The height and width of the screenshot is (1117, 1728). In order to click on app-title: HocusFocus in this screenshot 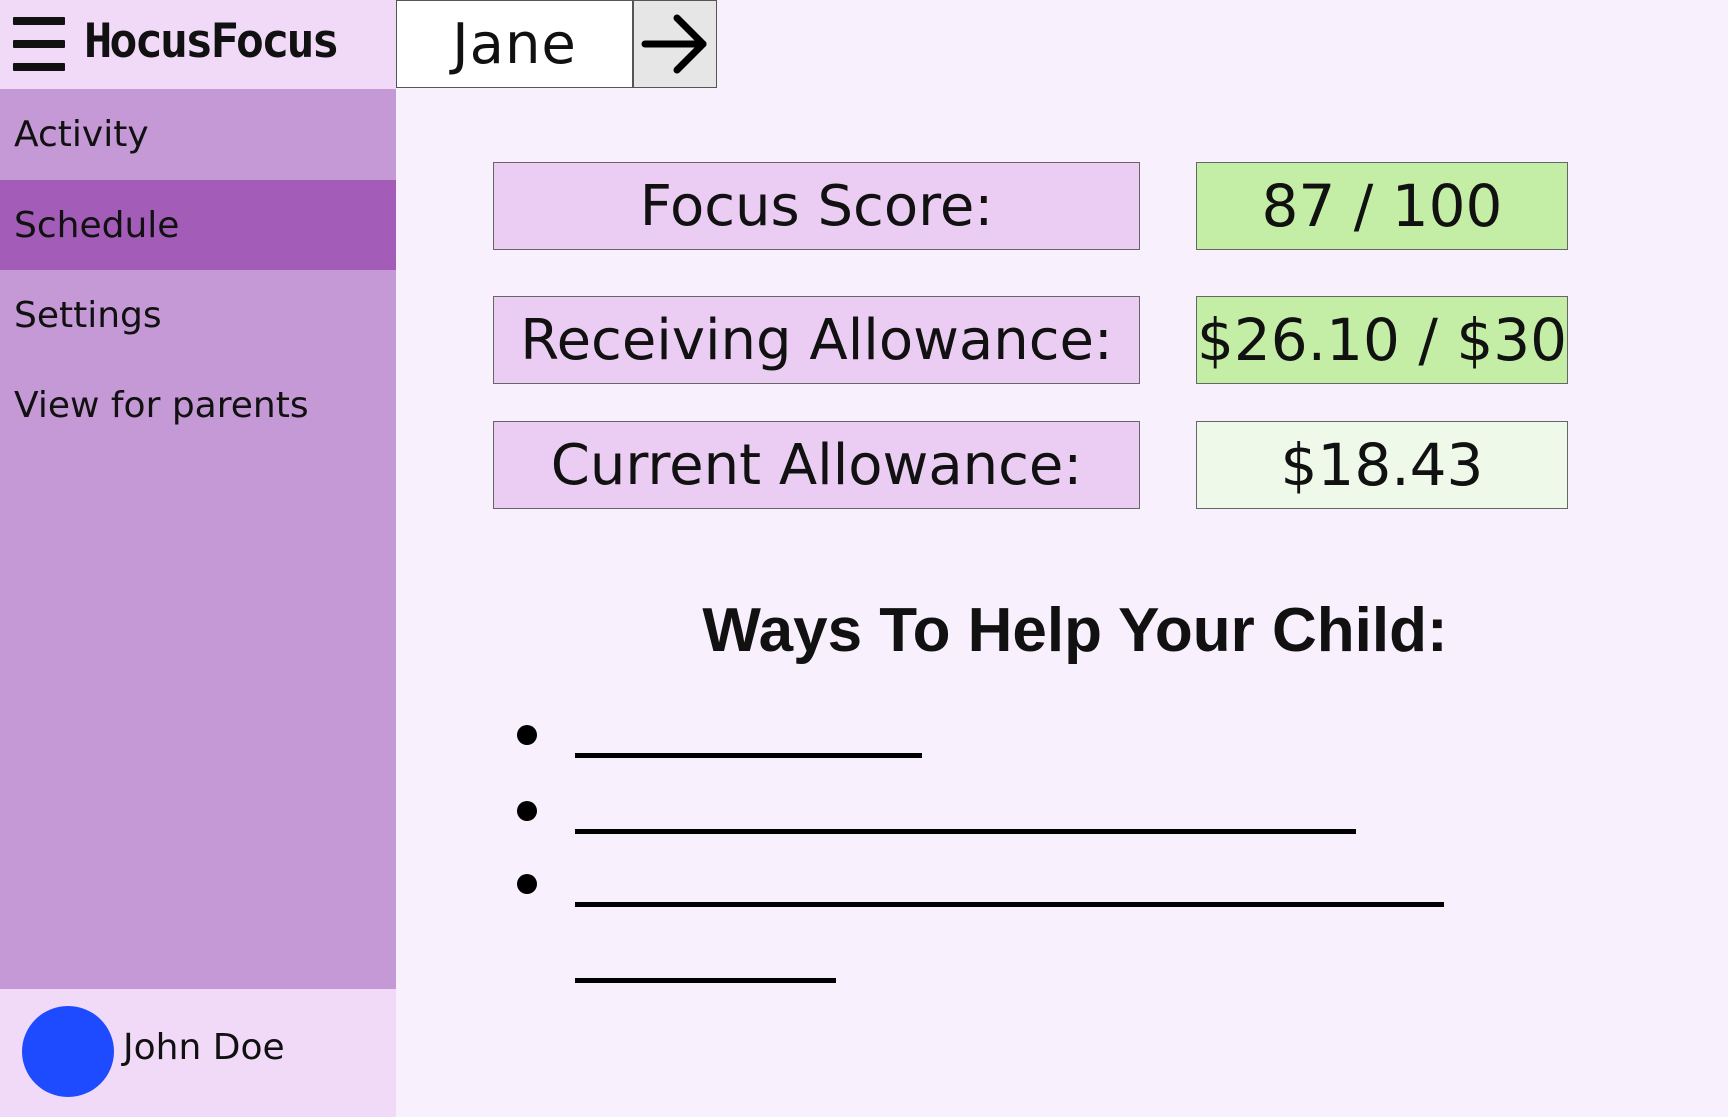, I will do `click(212, 41)`.